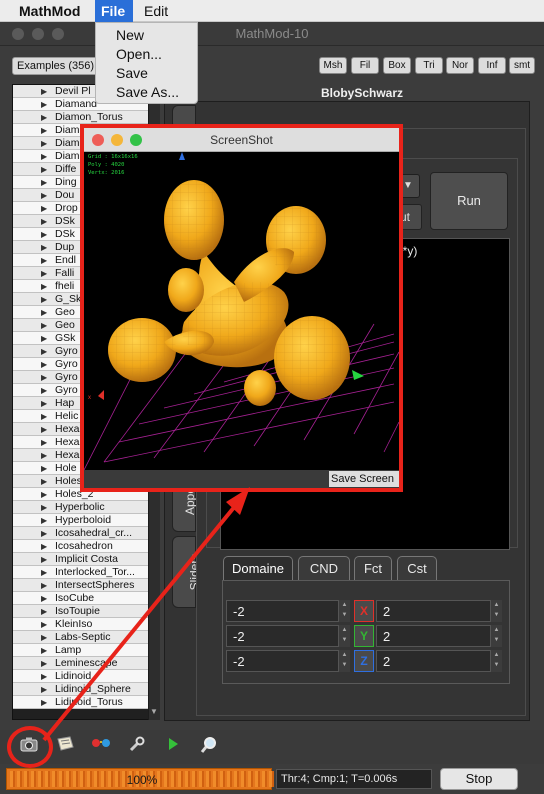 Image resolution: width=544 pixels, height=794 pixels. Describe the element at coordinates (81, 637) in the screenshot. I see `list-item: ▶ Labs-Septic` at that location.